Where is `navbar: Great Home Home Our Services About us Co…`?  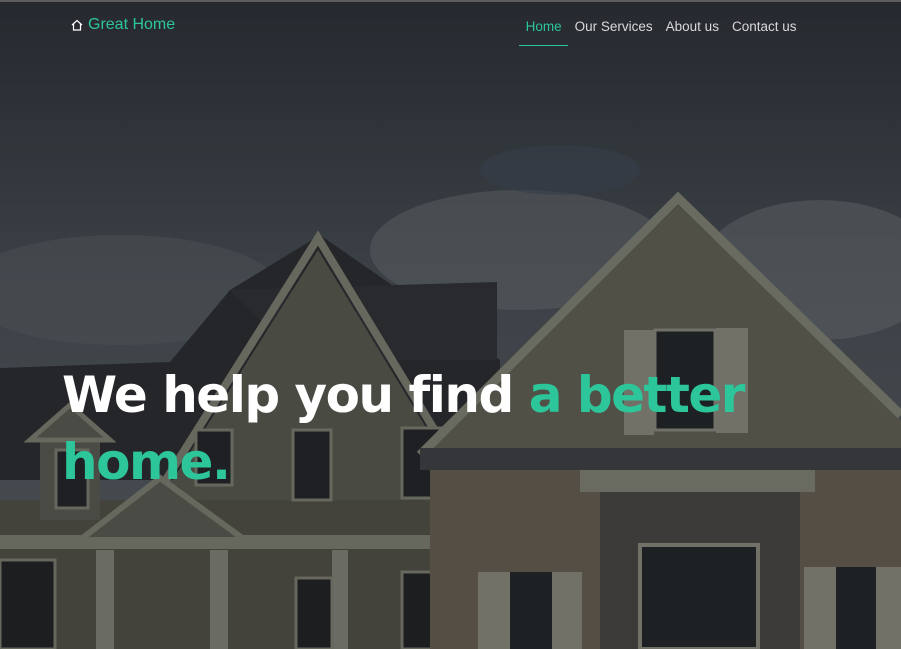 navbar: Great Home Home Our Services About us Co… is located at coordinates (450, 24).